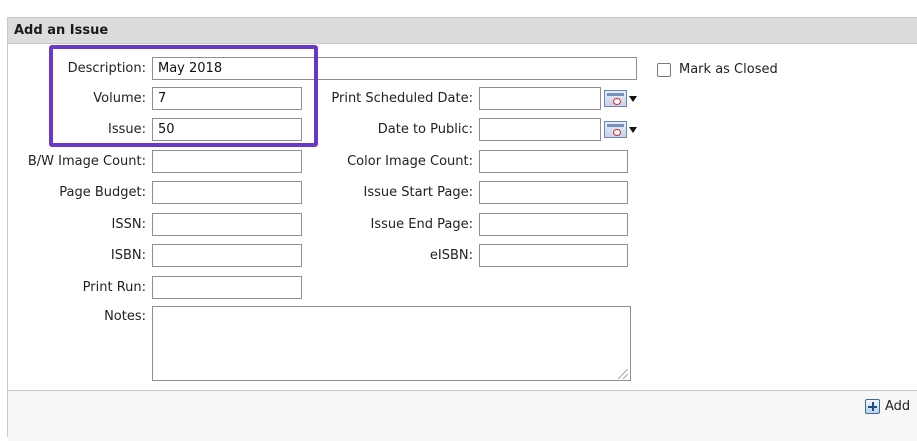  I want to click on notes-label: Notes:, so click(125, 316).